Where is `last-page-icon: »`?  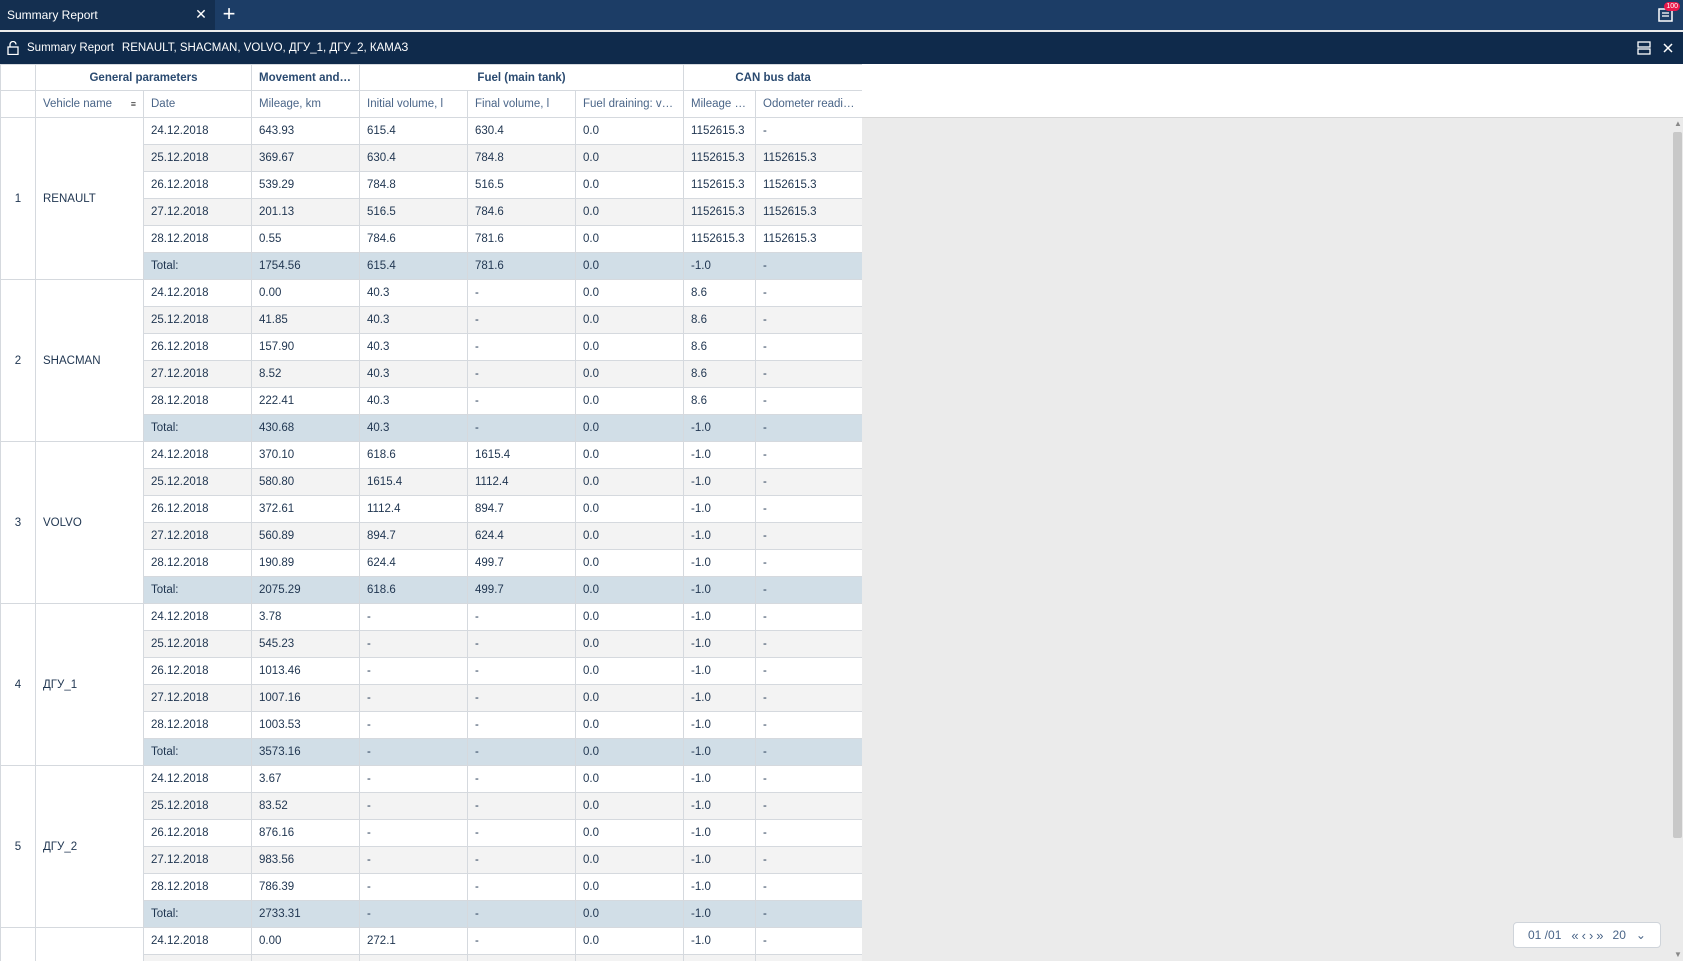
last-page-icon: » is located at coordinates (1599, 935).